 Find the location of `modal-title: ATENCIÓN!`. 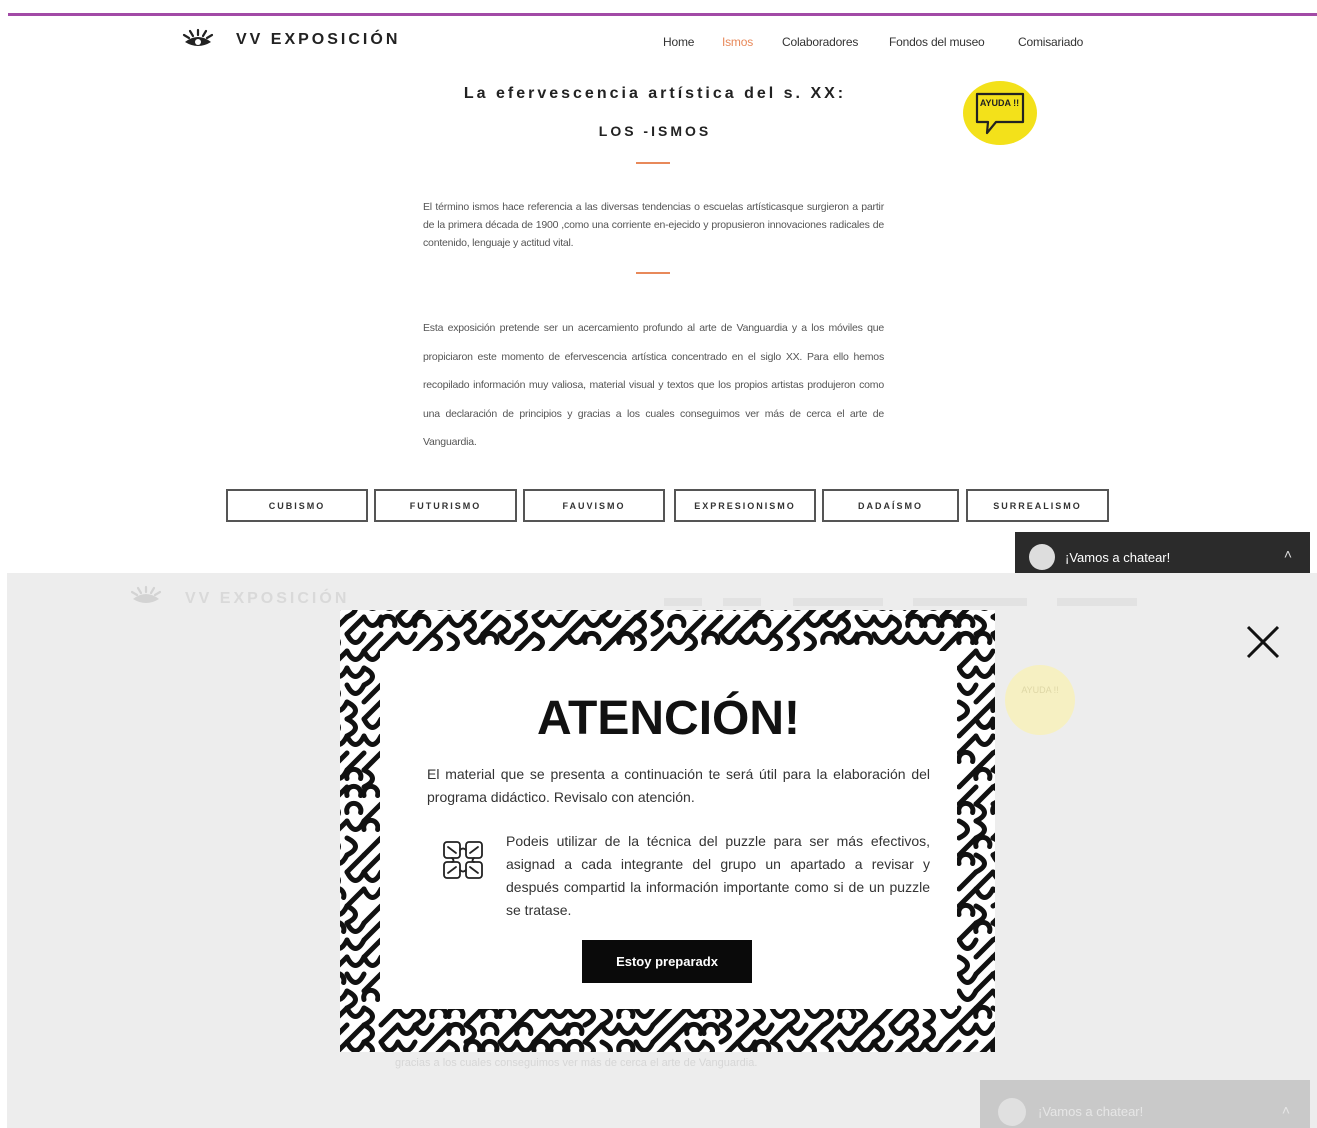

modal-title: ATENCIÓN! is located at coordinates (668, 718).